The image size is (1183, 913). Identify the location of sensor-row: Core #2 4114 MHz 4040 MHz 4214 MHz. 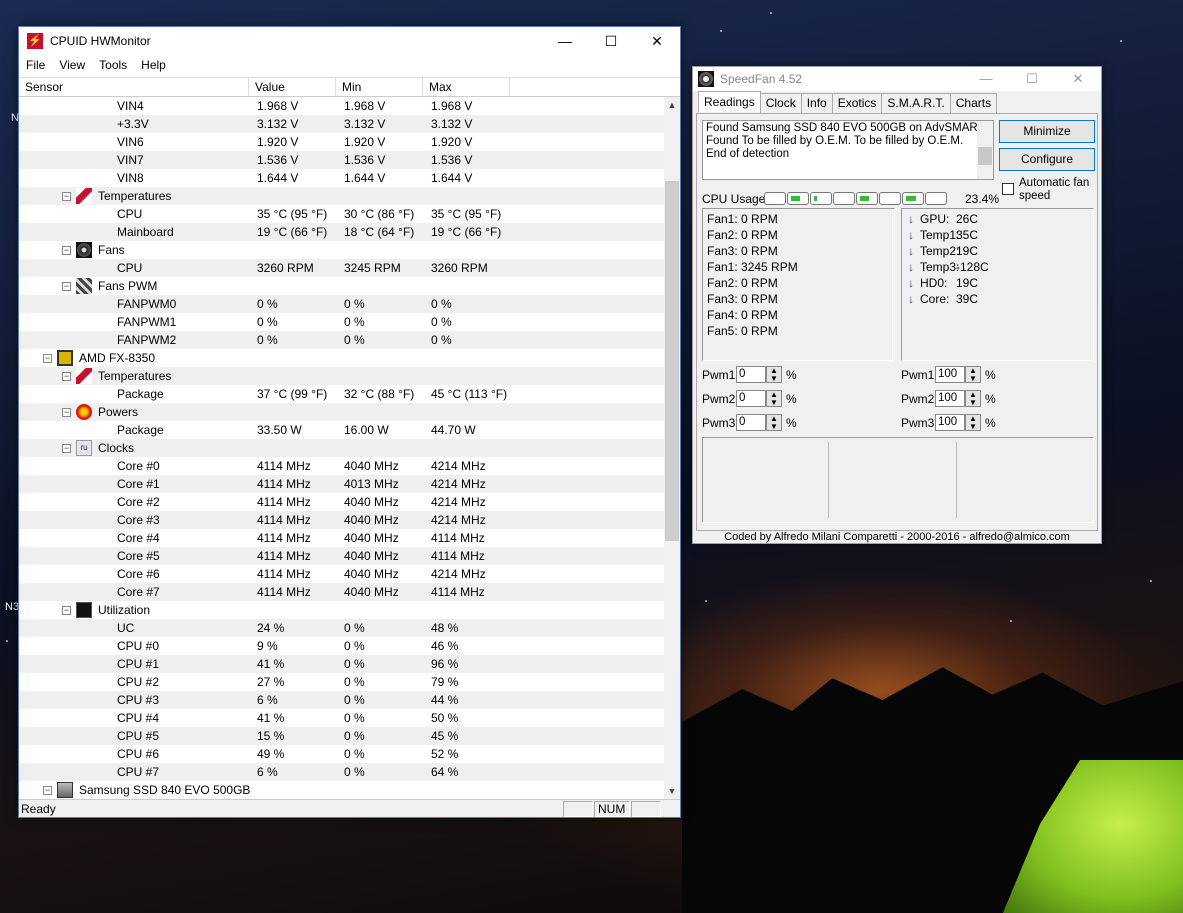
(341, 502).